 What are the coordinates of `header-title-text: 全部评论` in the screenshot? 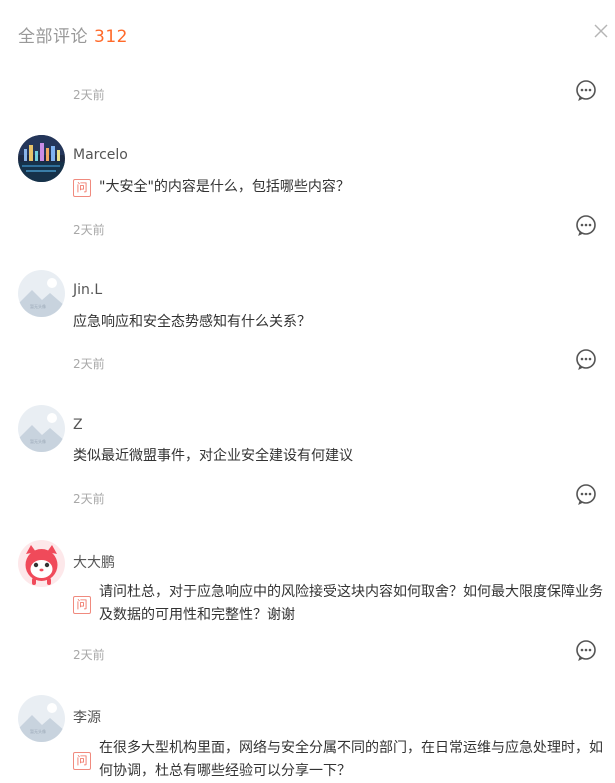 It's located at (53, 37).